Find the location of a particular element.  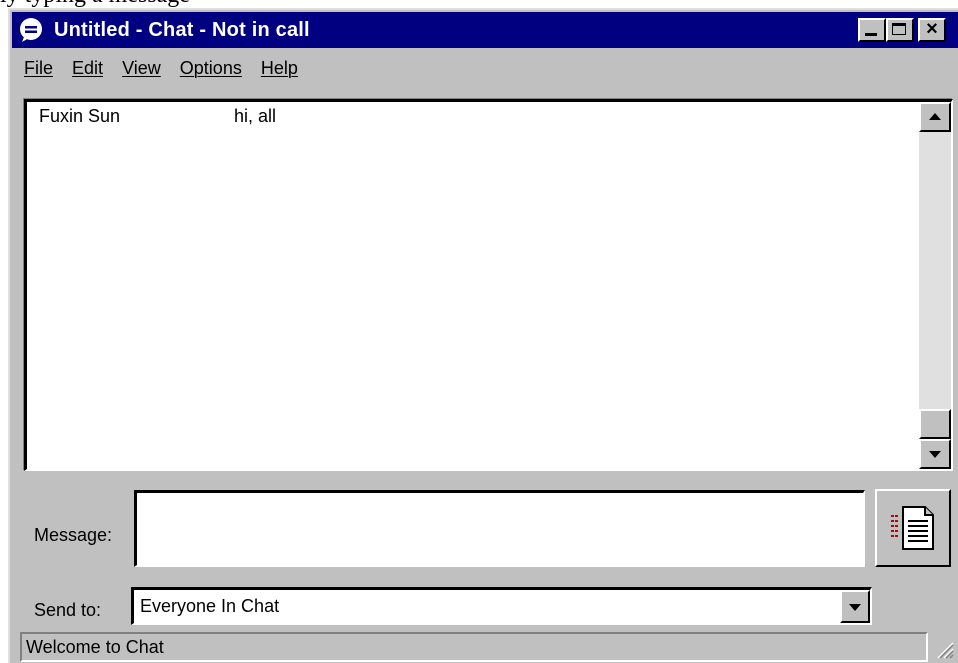

send-to-label: Send to: is located at coordinates (68, 610).